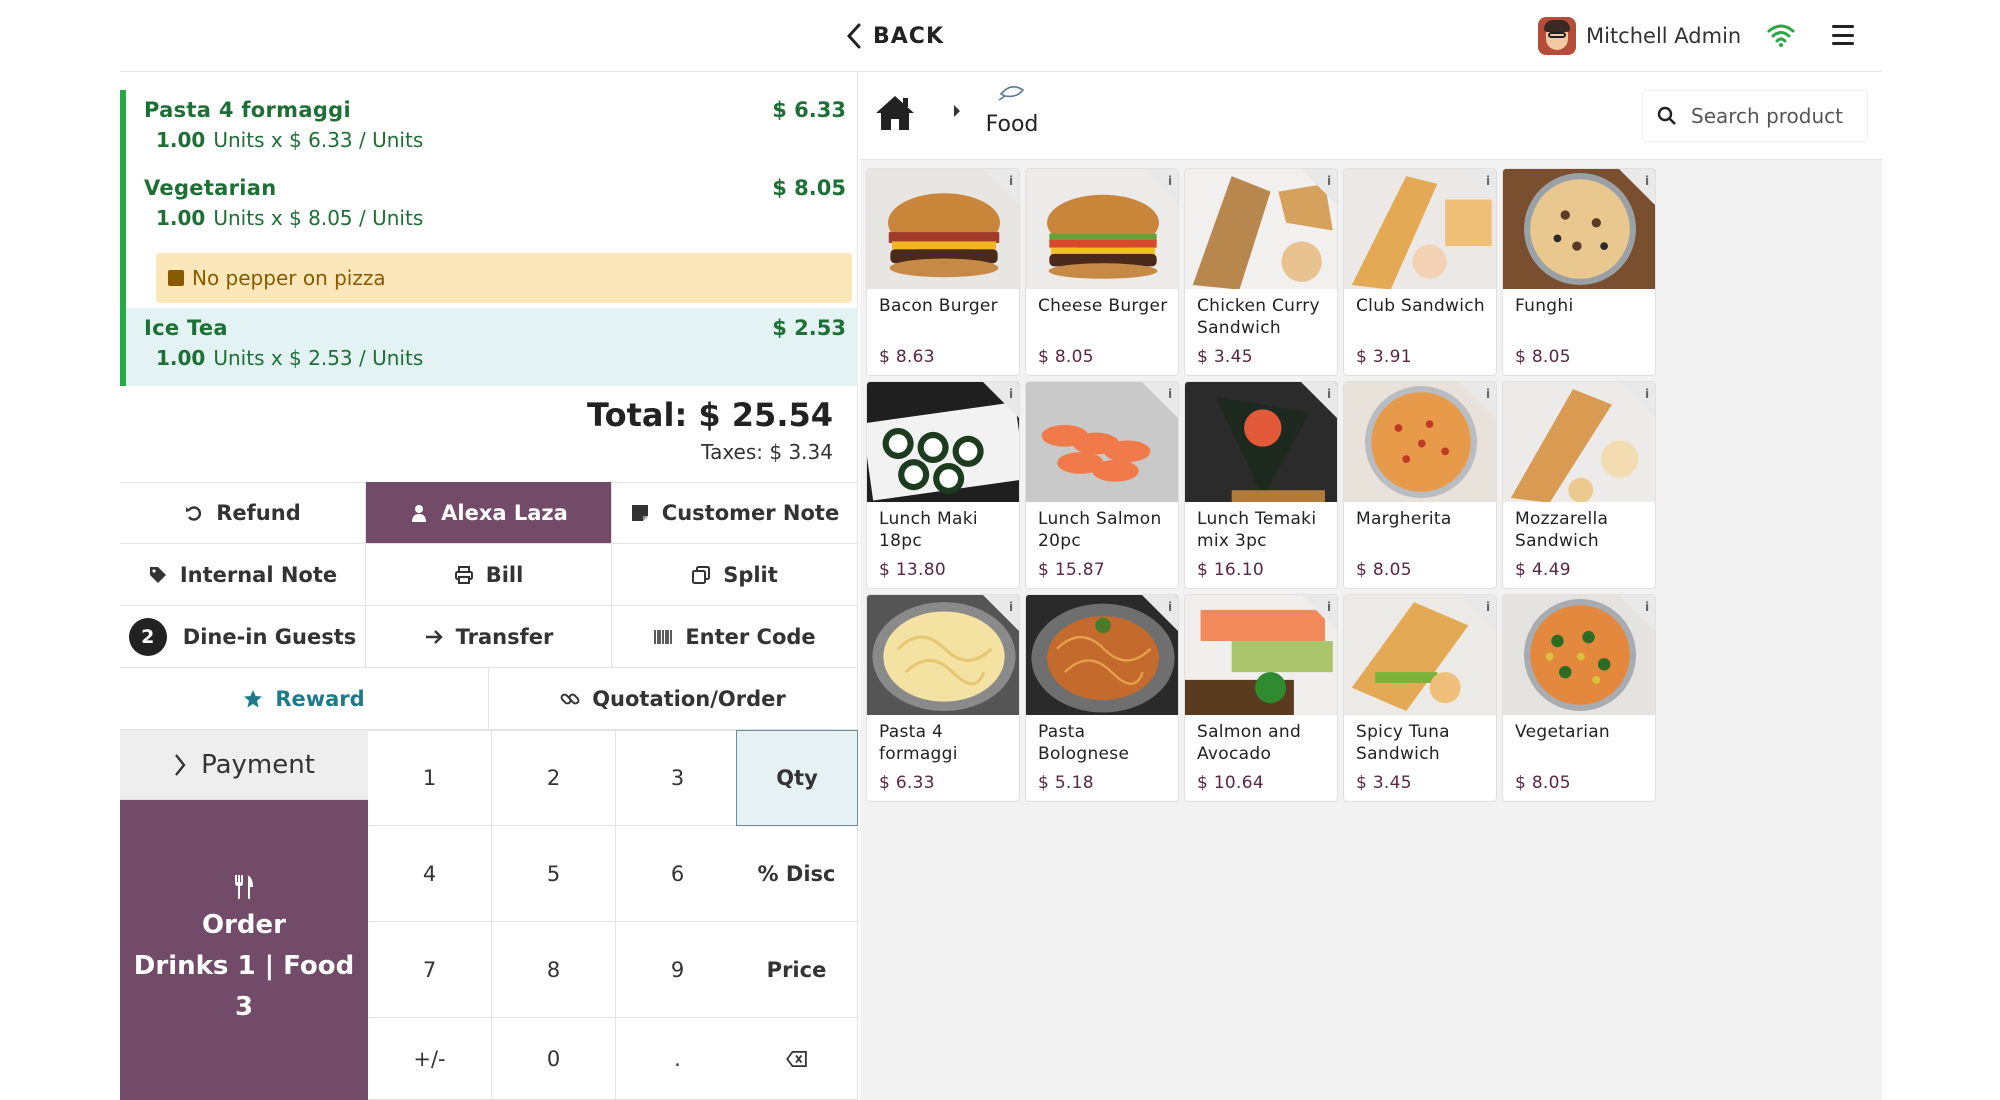 Image resolution: width=2000 pixels, height=1100 pixels. Describe the element at coordinates (1563, 732) in the screenshot. I see `product-name: Vegetarian` at that location.